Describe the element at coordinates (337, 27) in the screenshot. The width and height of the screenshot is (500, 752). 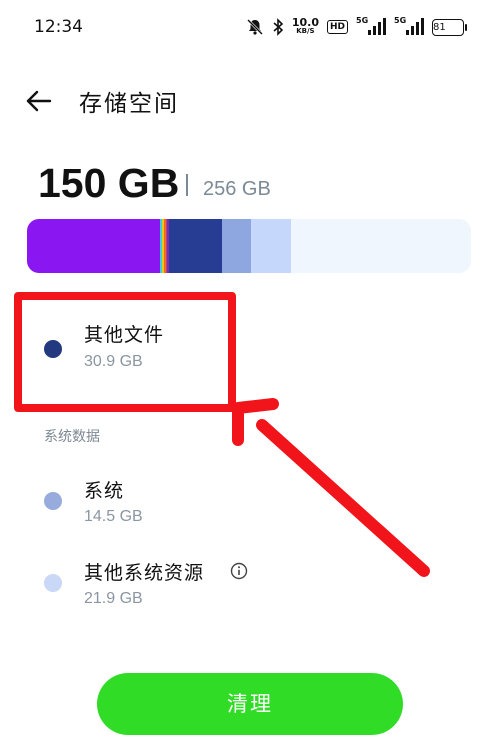
I see `hd-badge: HD` at that location.